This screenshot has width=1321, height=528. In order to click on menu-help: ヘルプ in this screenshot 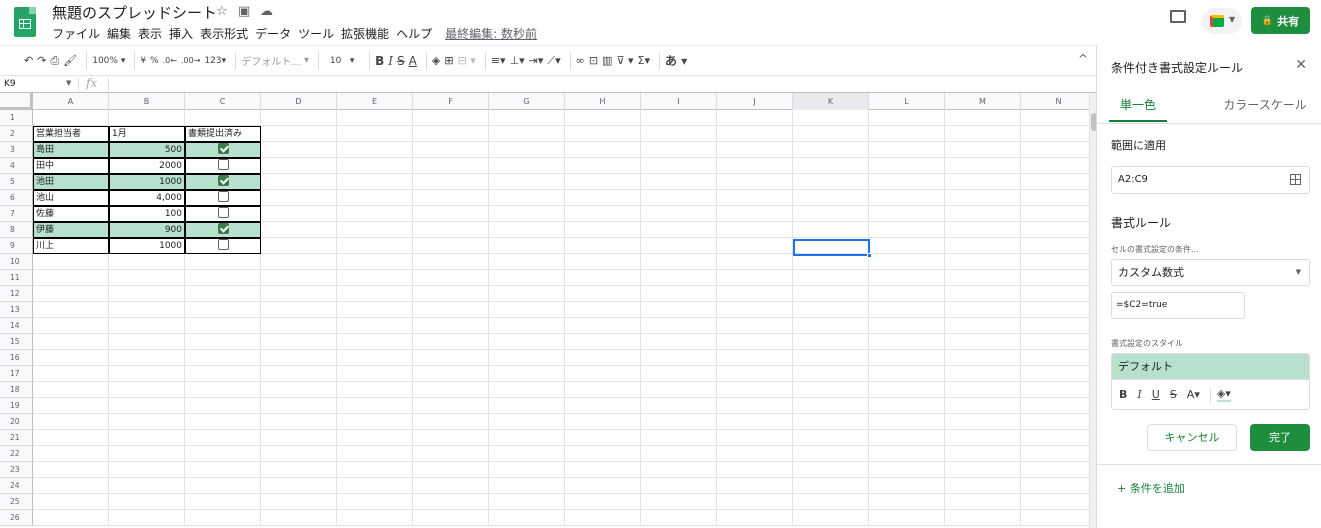, I will do `click(414, 33)`.